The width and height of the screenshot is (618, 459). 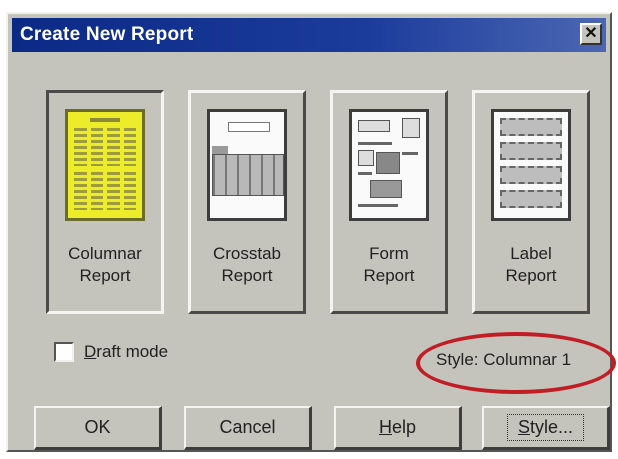 I want to click on form-report-thumbnail, so click(x=389, y=165).